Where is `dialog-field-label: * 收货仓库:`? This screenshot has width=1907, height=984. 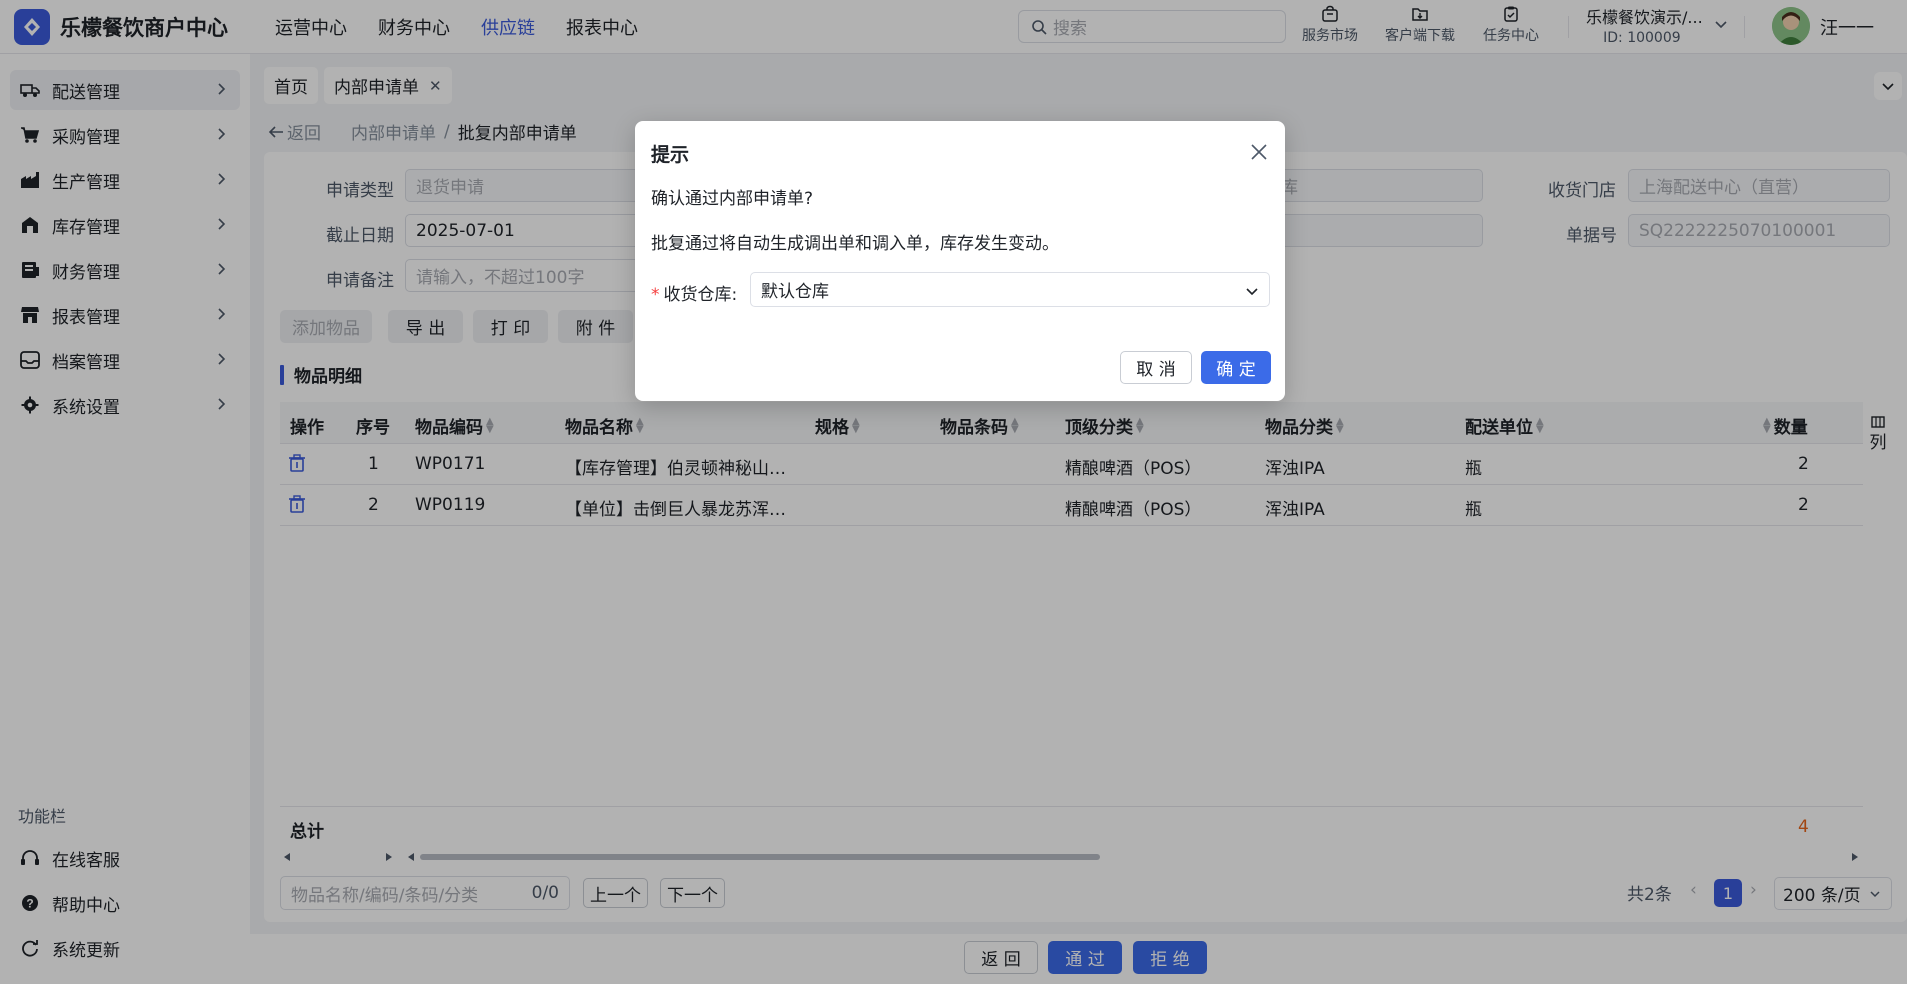 dialog-field-label: * 收货仓库: is located at coordinates (694, 295).